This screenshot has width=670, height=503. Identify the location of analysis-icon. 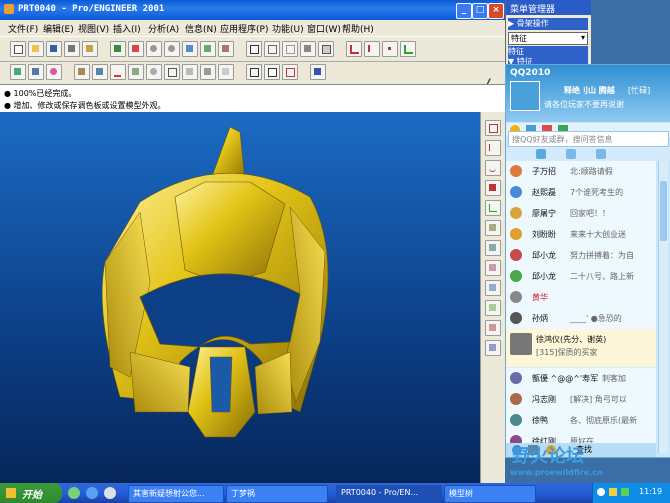
(82, 72).